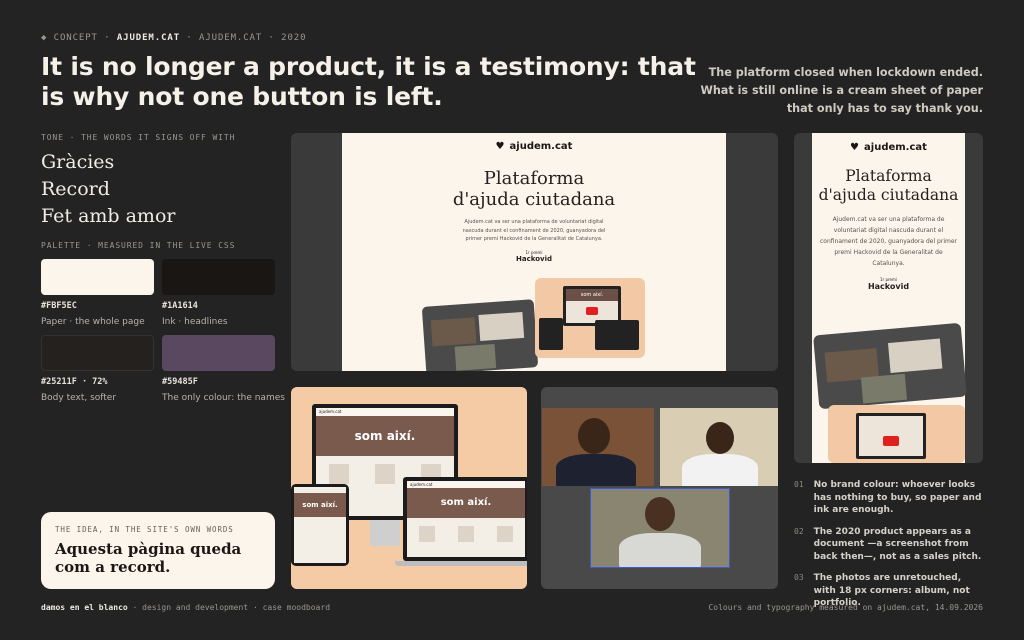 Image resolution: width=1024 pixels, height=640 pixels. What do you see at coordinates (218, 277) in the screenshot?
I see `swatch-ink` at bounding box center [218, 277].